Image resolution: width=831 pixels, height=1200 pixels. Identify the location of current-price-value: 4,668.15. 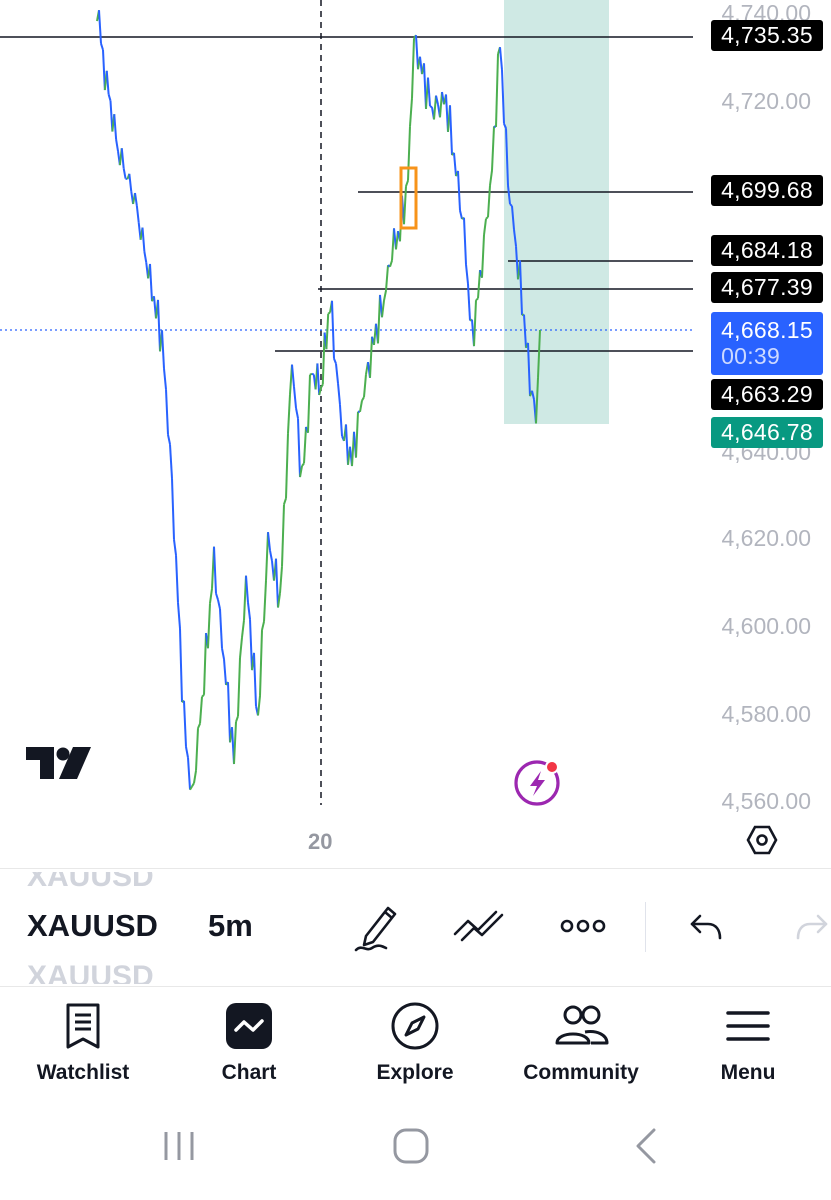
(767, 330).